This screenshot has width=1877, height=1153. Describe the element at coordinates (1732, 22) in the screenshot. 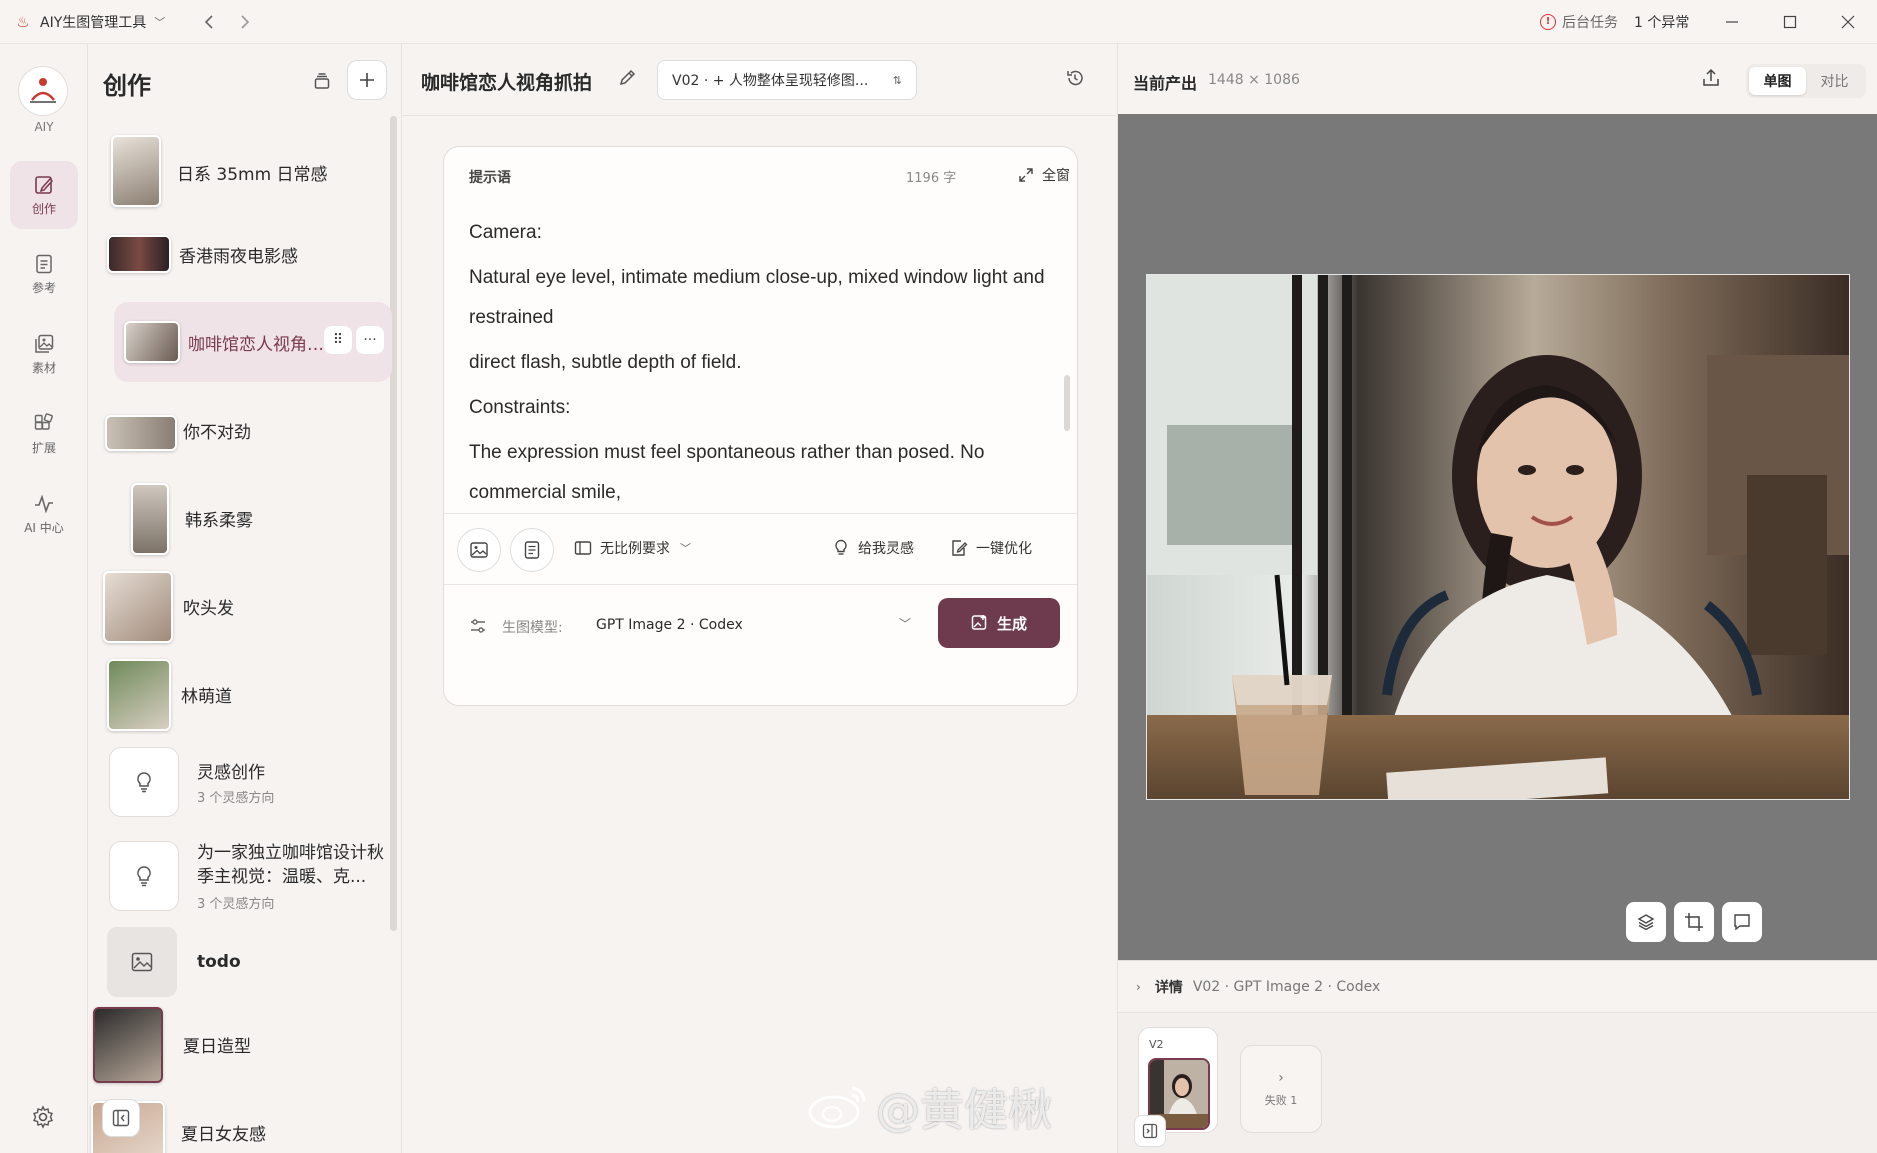

I see `minimize-button` at that location.